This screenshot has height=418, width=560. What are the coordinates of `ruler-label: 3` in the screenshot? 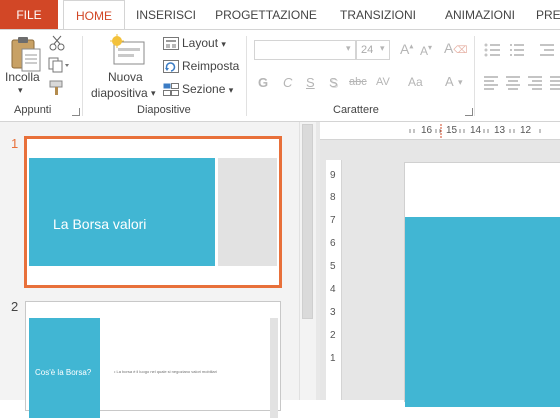 It's located at (333, 312).